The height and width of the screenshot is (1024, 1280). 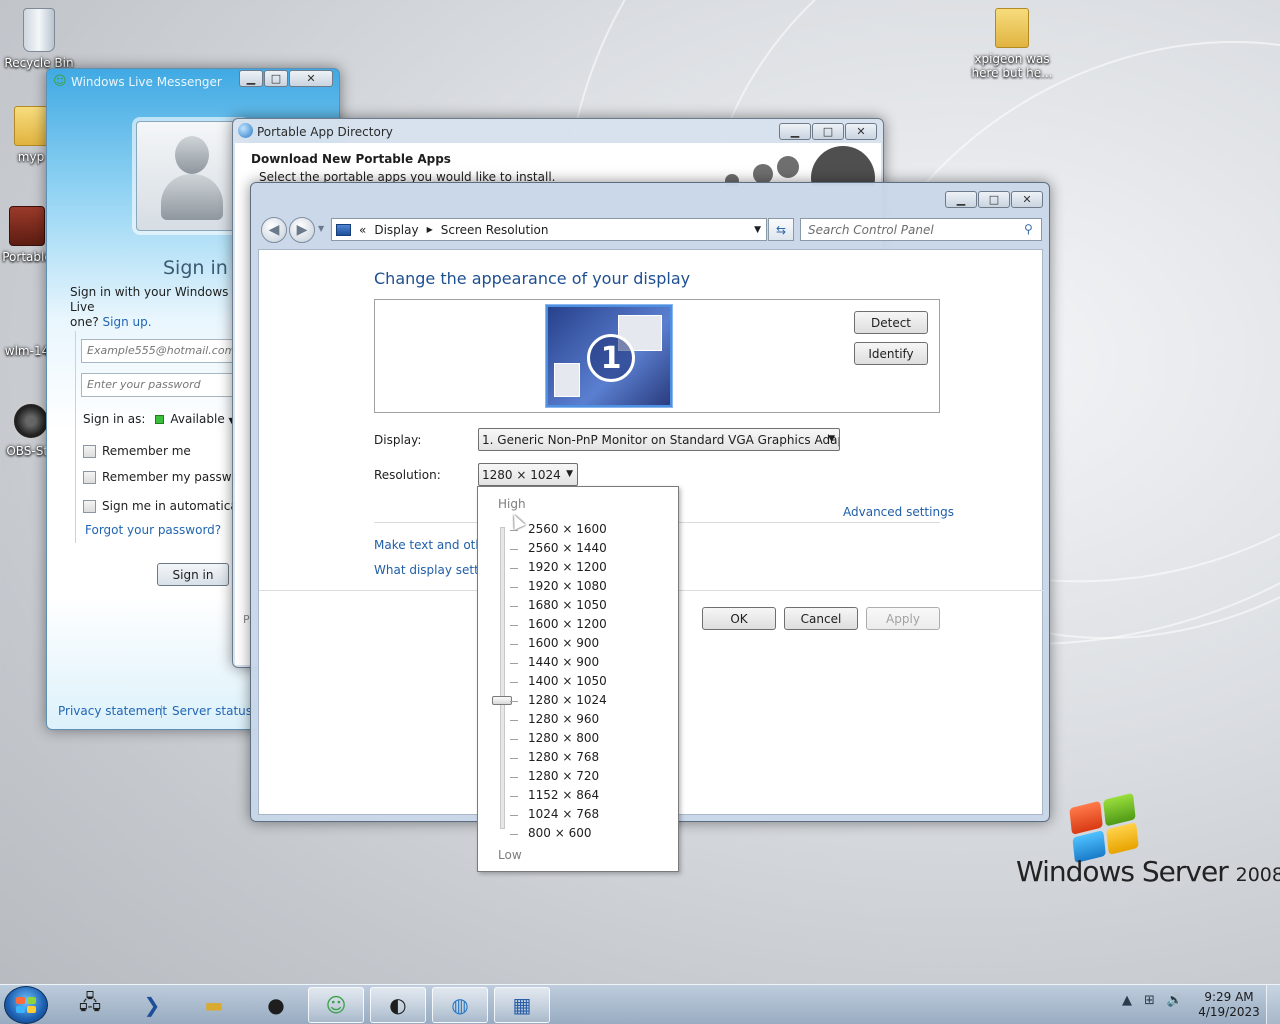 I want to click on search-icon: ⚲, so click(x=1033, y=229).